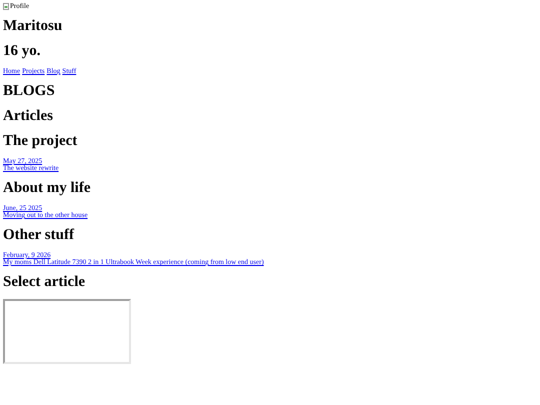 The width and height of the screenshot is (540, 405). Describe the element at coordinates (6, 6) in the screenshot. I see `broken-image-icon` at that location.